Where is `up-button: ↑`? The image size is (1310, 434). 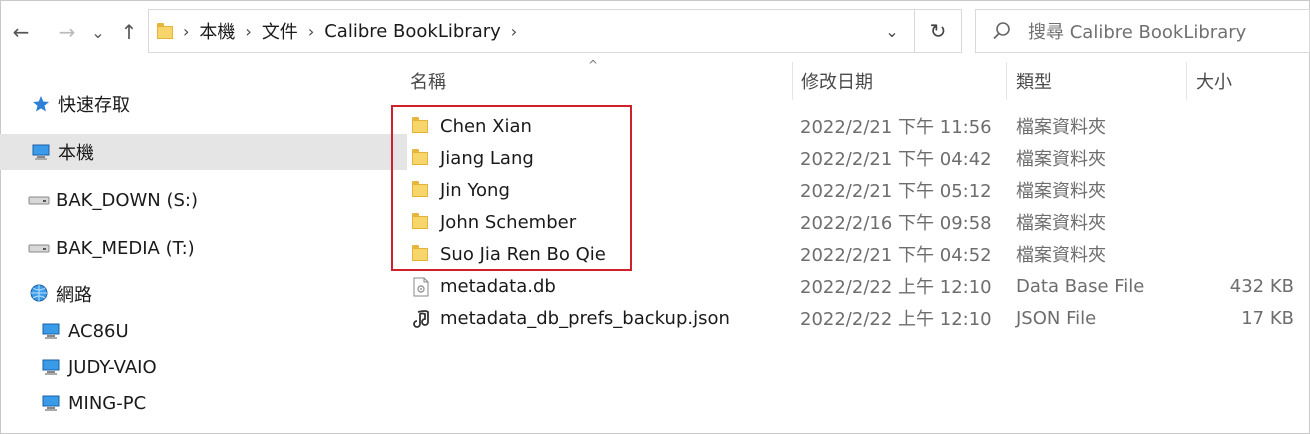
up-button: ↑ is located at coordinates (129, 32).